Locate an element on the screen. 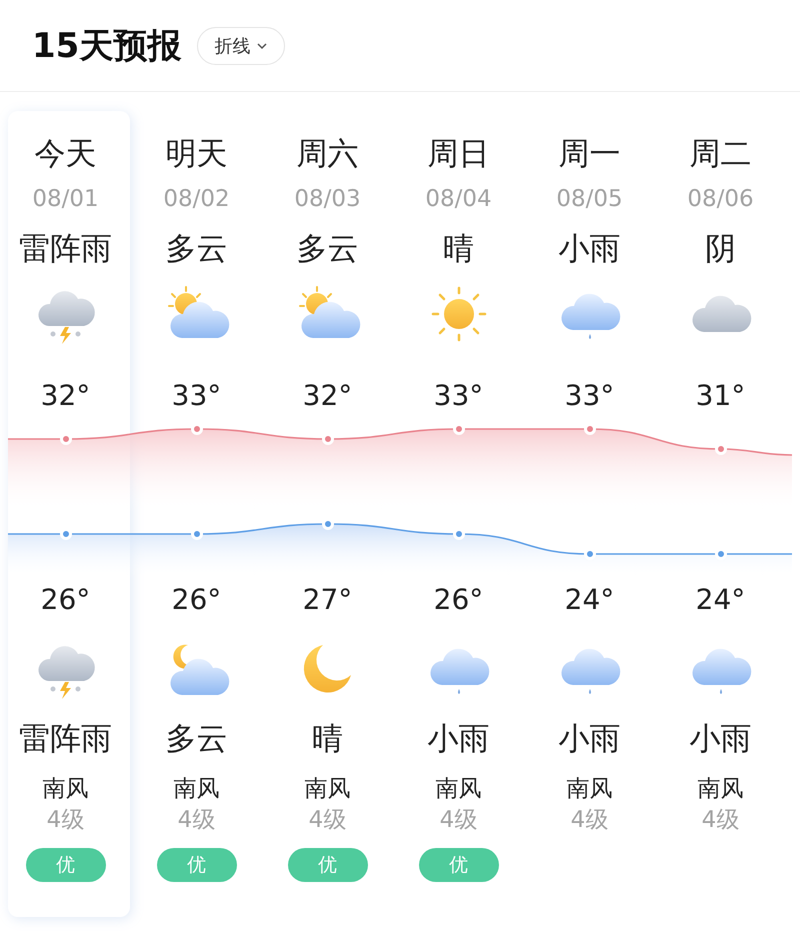 Image resolution: width=800 pixels, height=934 pixels. day-name: 明天 is located at coordinates (197, 154).